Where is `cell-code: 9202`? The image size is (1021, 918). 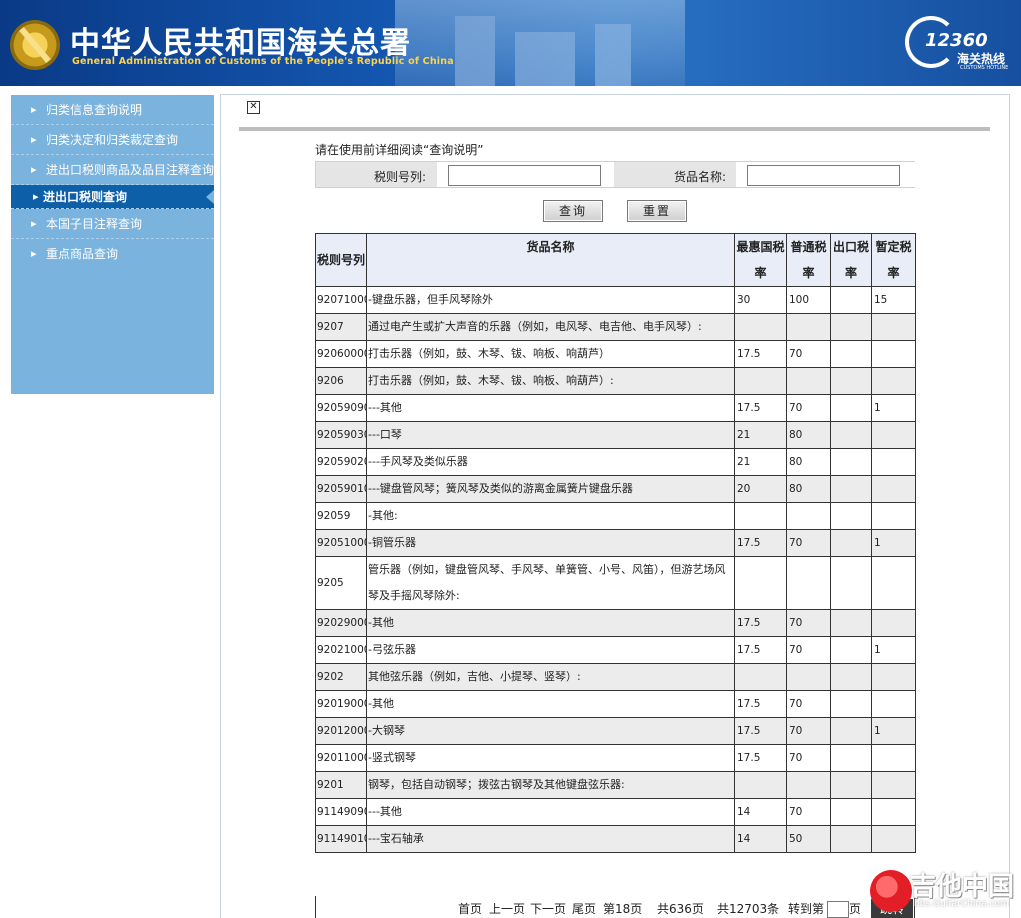
cell-code: 9202 is located at coordinates (341, 677).